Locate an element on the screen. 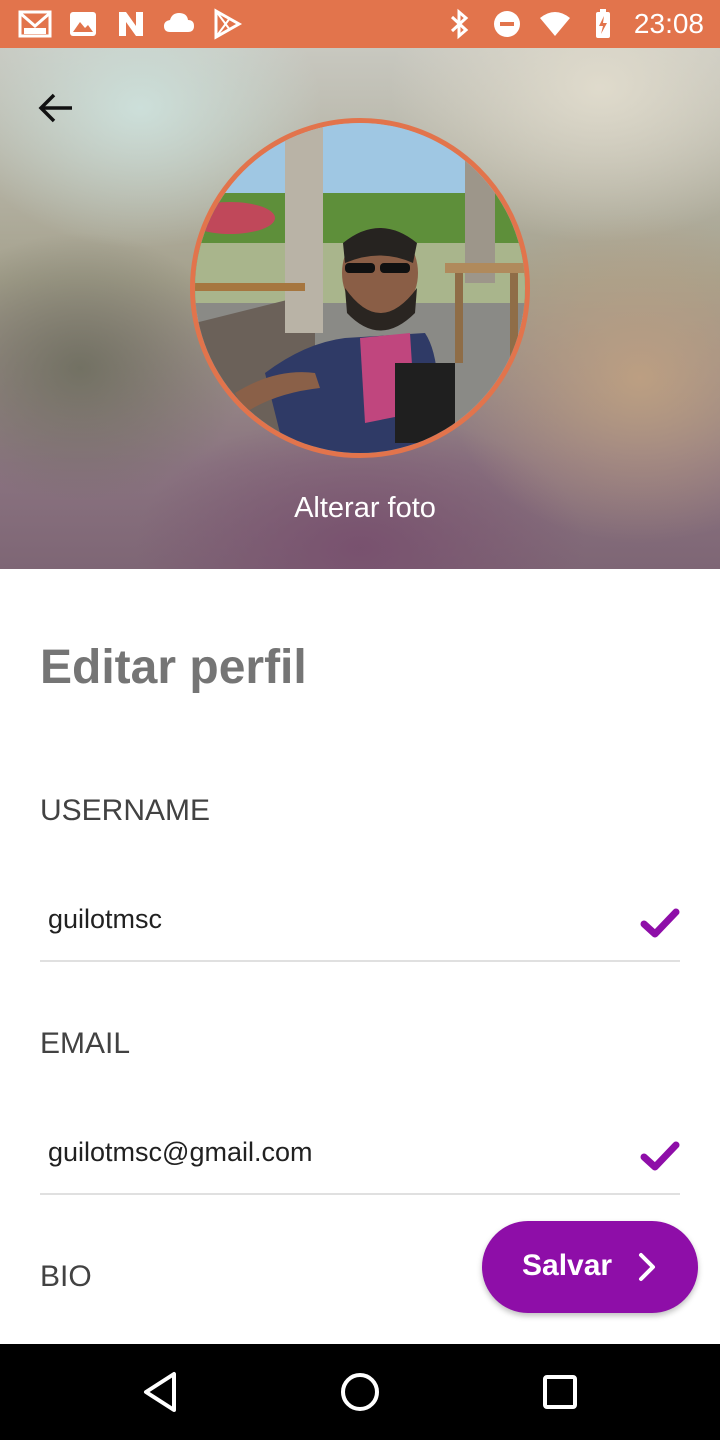 The width and height of the screenshot is (720, 1440). status-bar: 23:08 is located at coordinates (360, 24).